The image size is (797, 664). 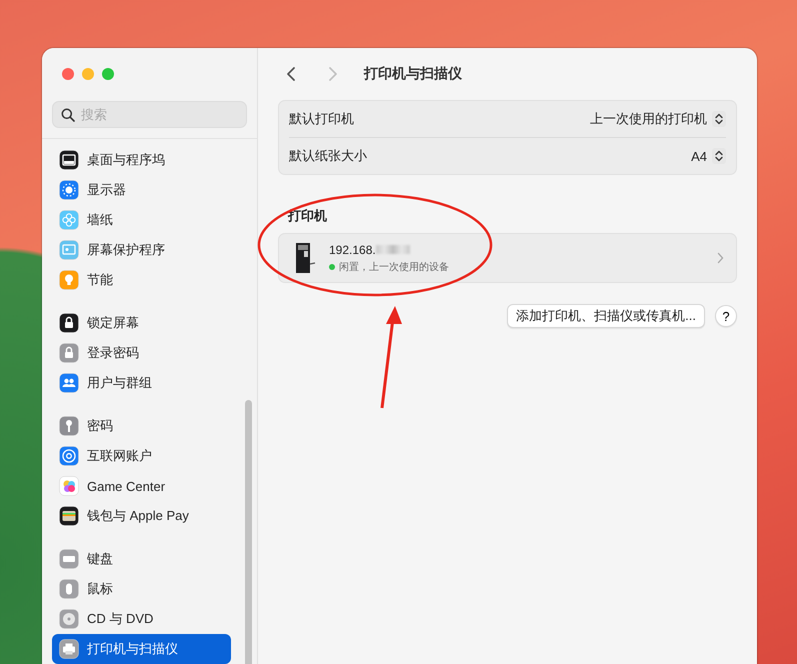 What do you see at coordinates (332, 267) in the screenshot?
I see `status-dot-icon` at bounding box center [332, 267].